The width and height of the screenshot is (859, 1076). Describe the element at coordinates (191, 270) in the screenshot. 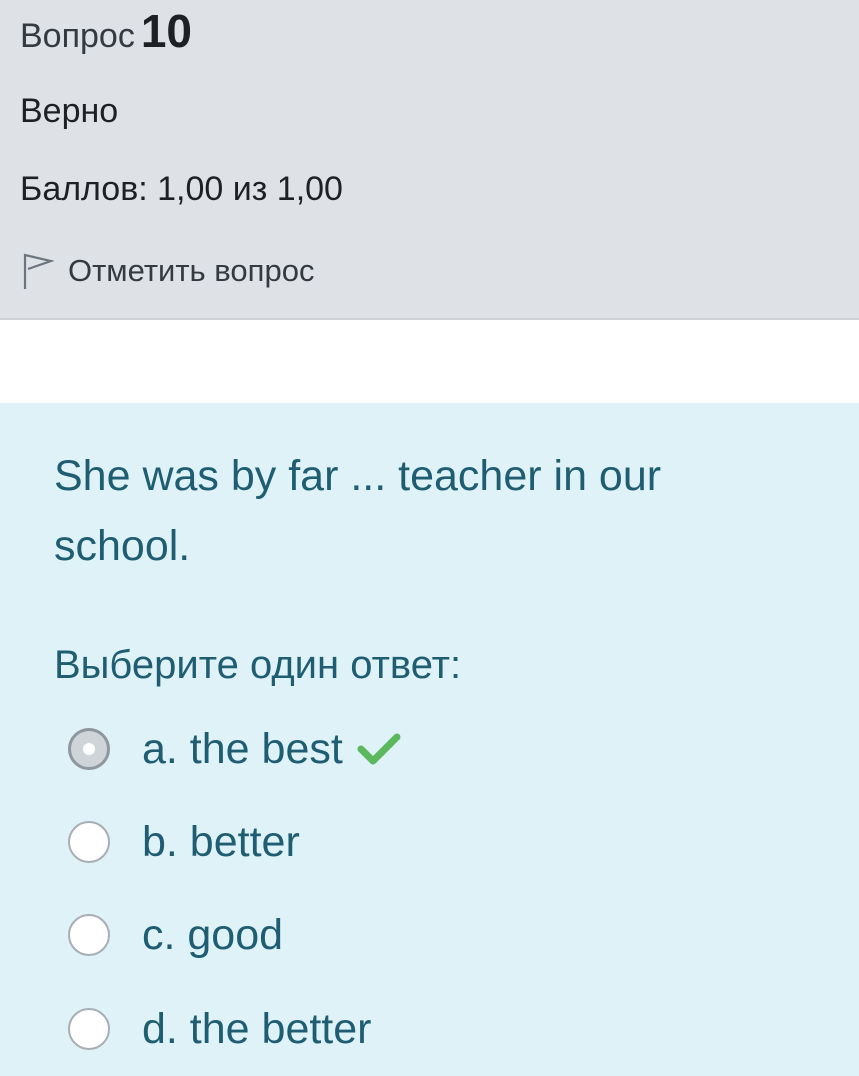

I see `flag-question-label: Отметить вопрос` at that location.